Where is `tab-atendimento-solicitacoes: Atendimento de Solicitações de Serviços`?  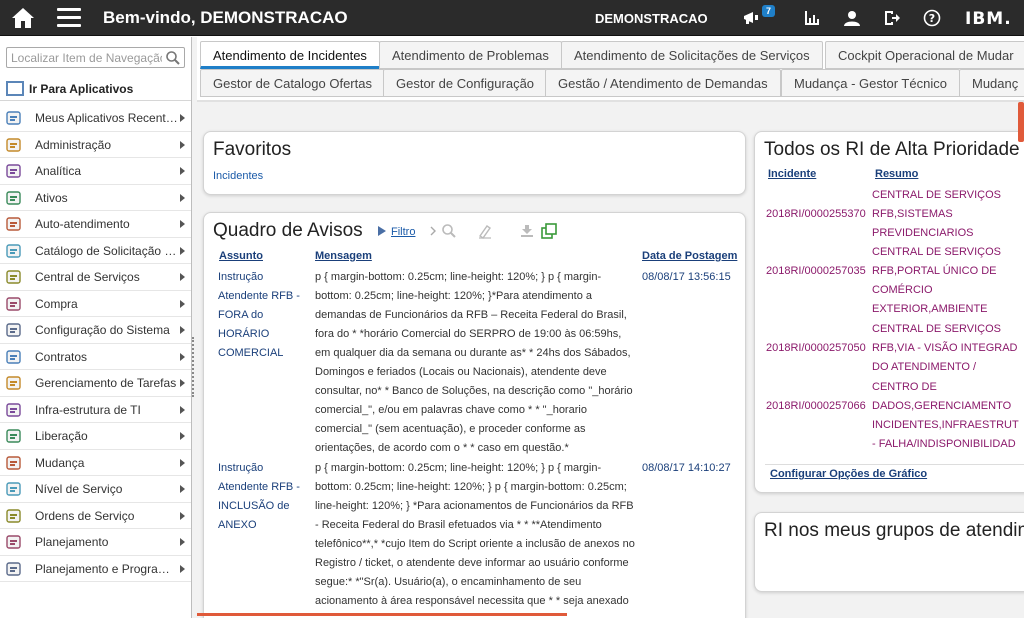
tab-atendimento-solicitacoes: Atendimento de Solicitações de Serviços is located at coordinates (692, 55).